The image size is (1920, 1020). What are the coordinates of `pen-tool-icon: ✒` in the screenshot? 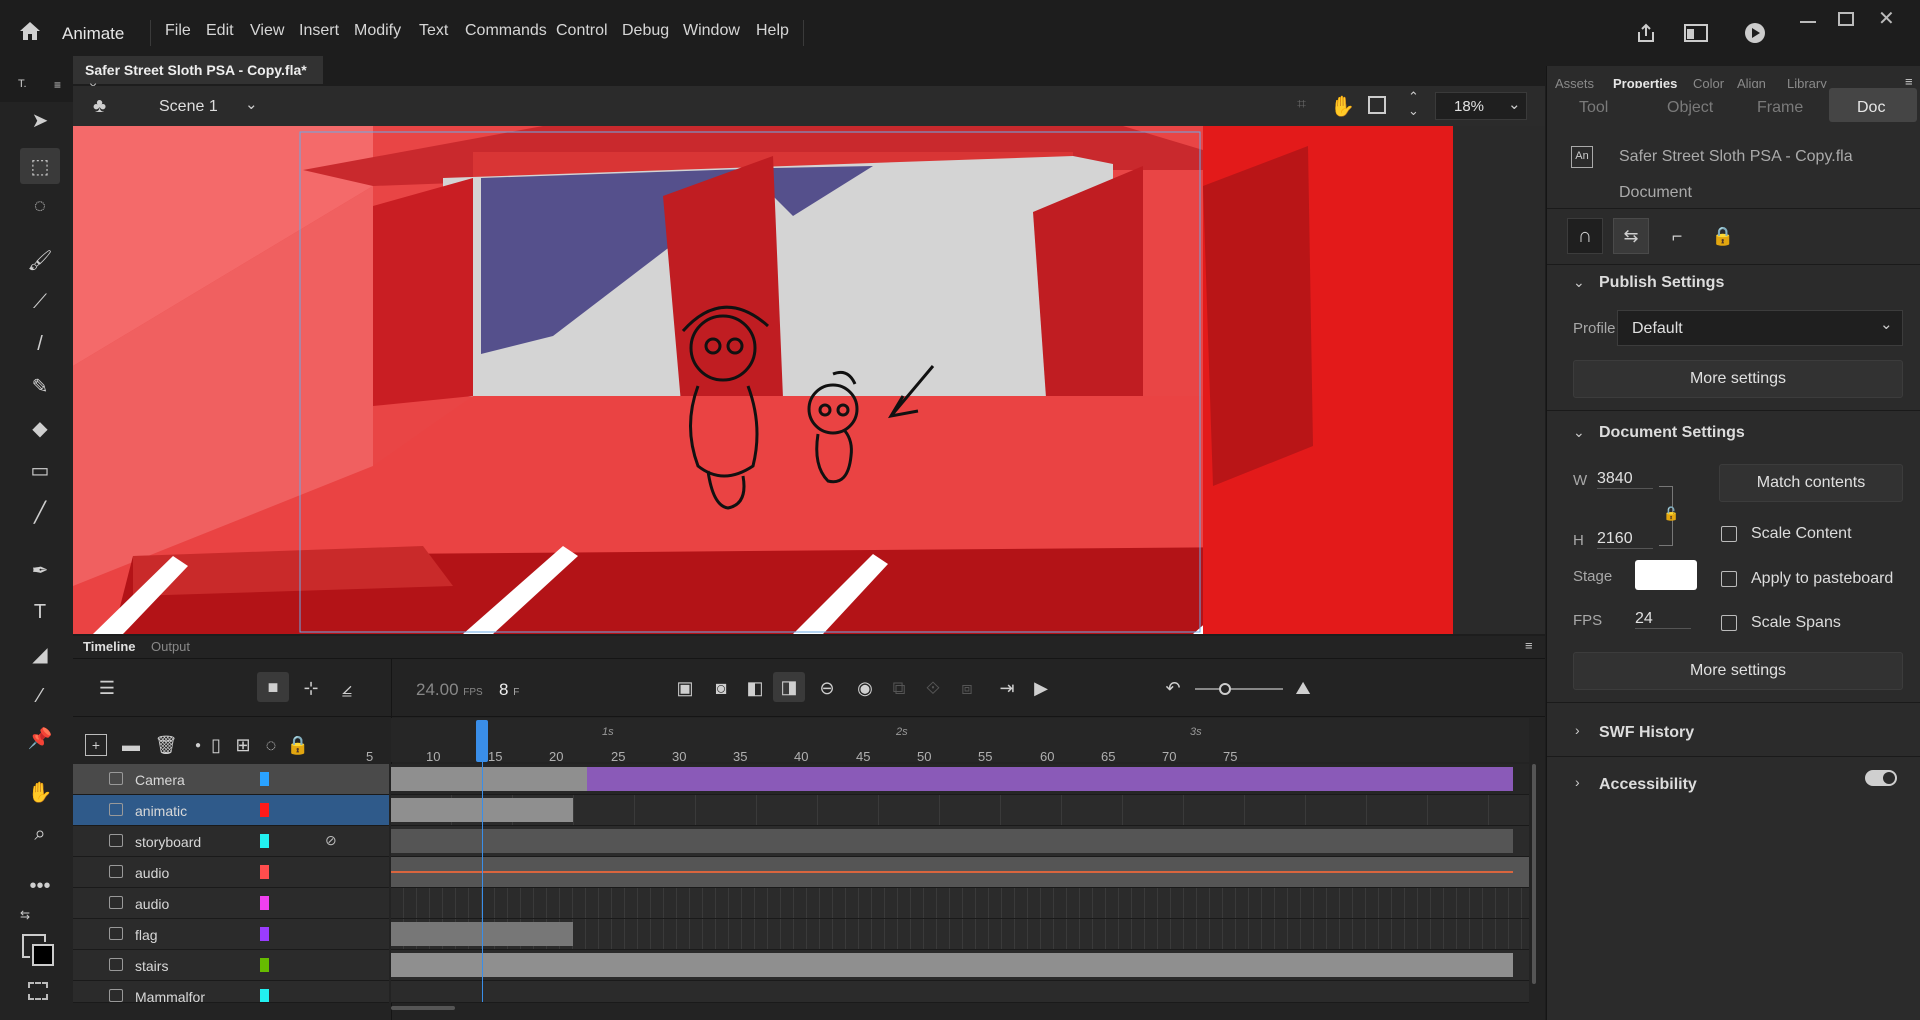 It's located at (40, 570).